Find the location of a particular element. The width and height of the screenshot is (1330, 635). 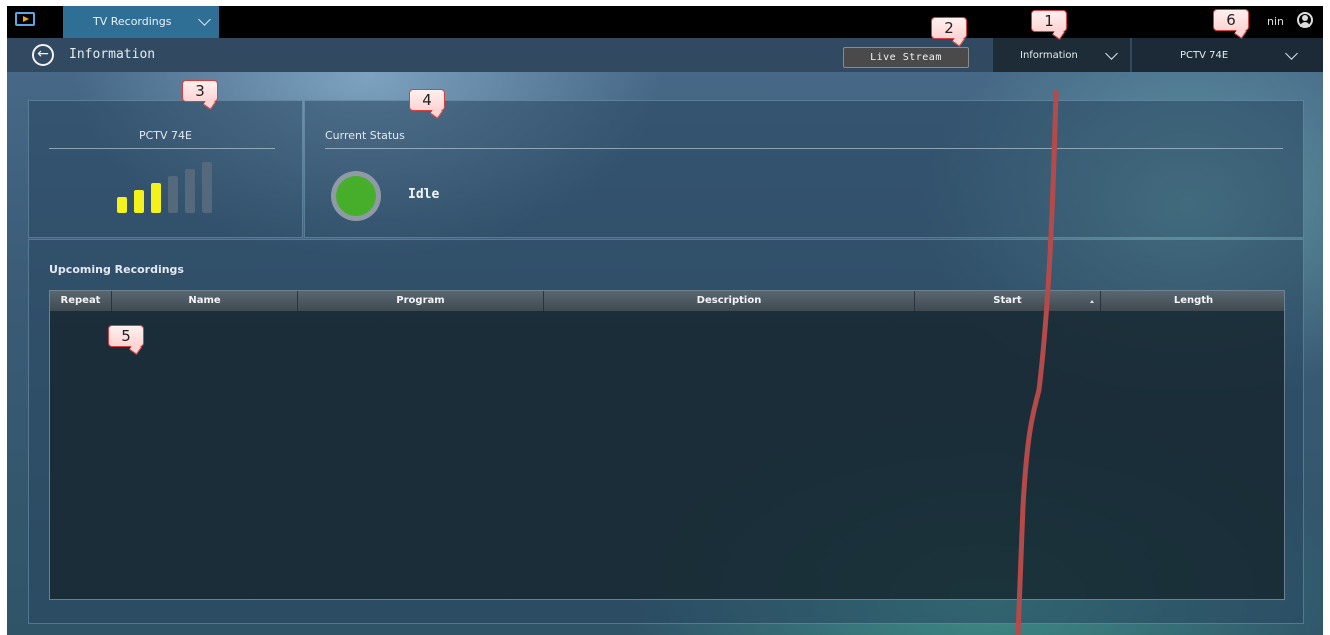

top-bar: TV Recordings nin is located at coordinates (665, 22).